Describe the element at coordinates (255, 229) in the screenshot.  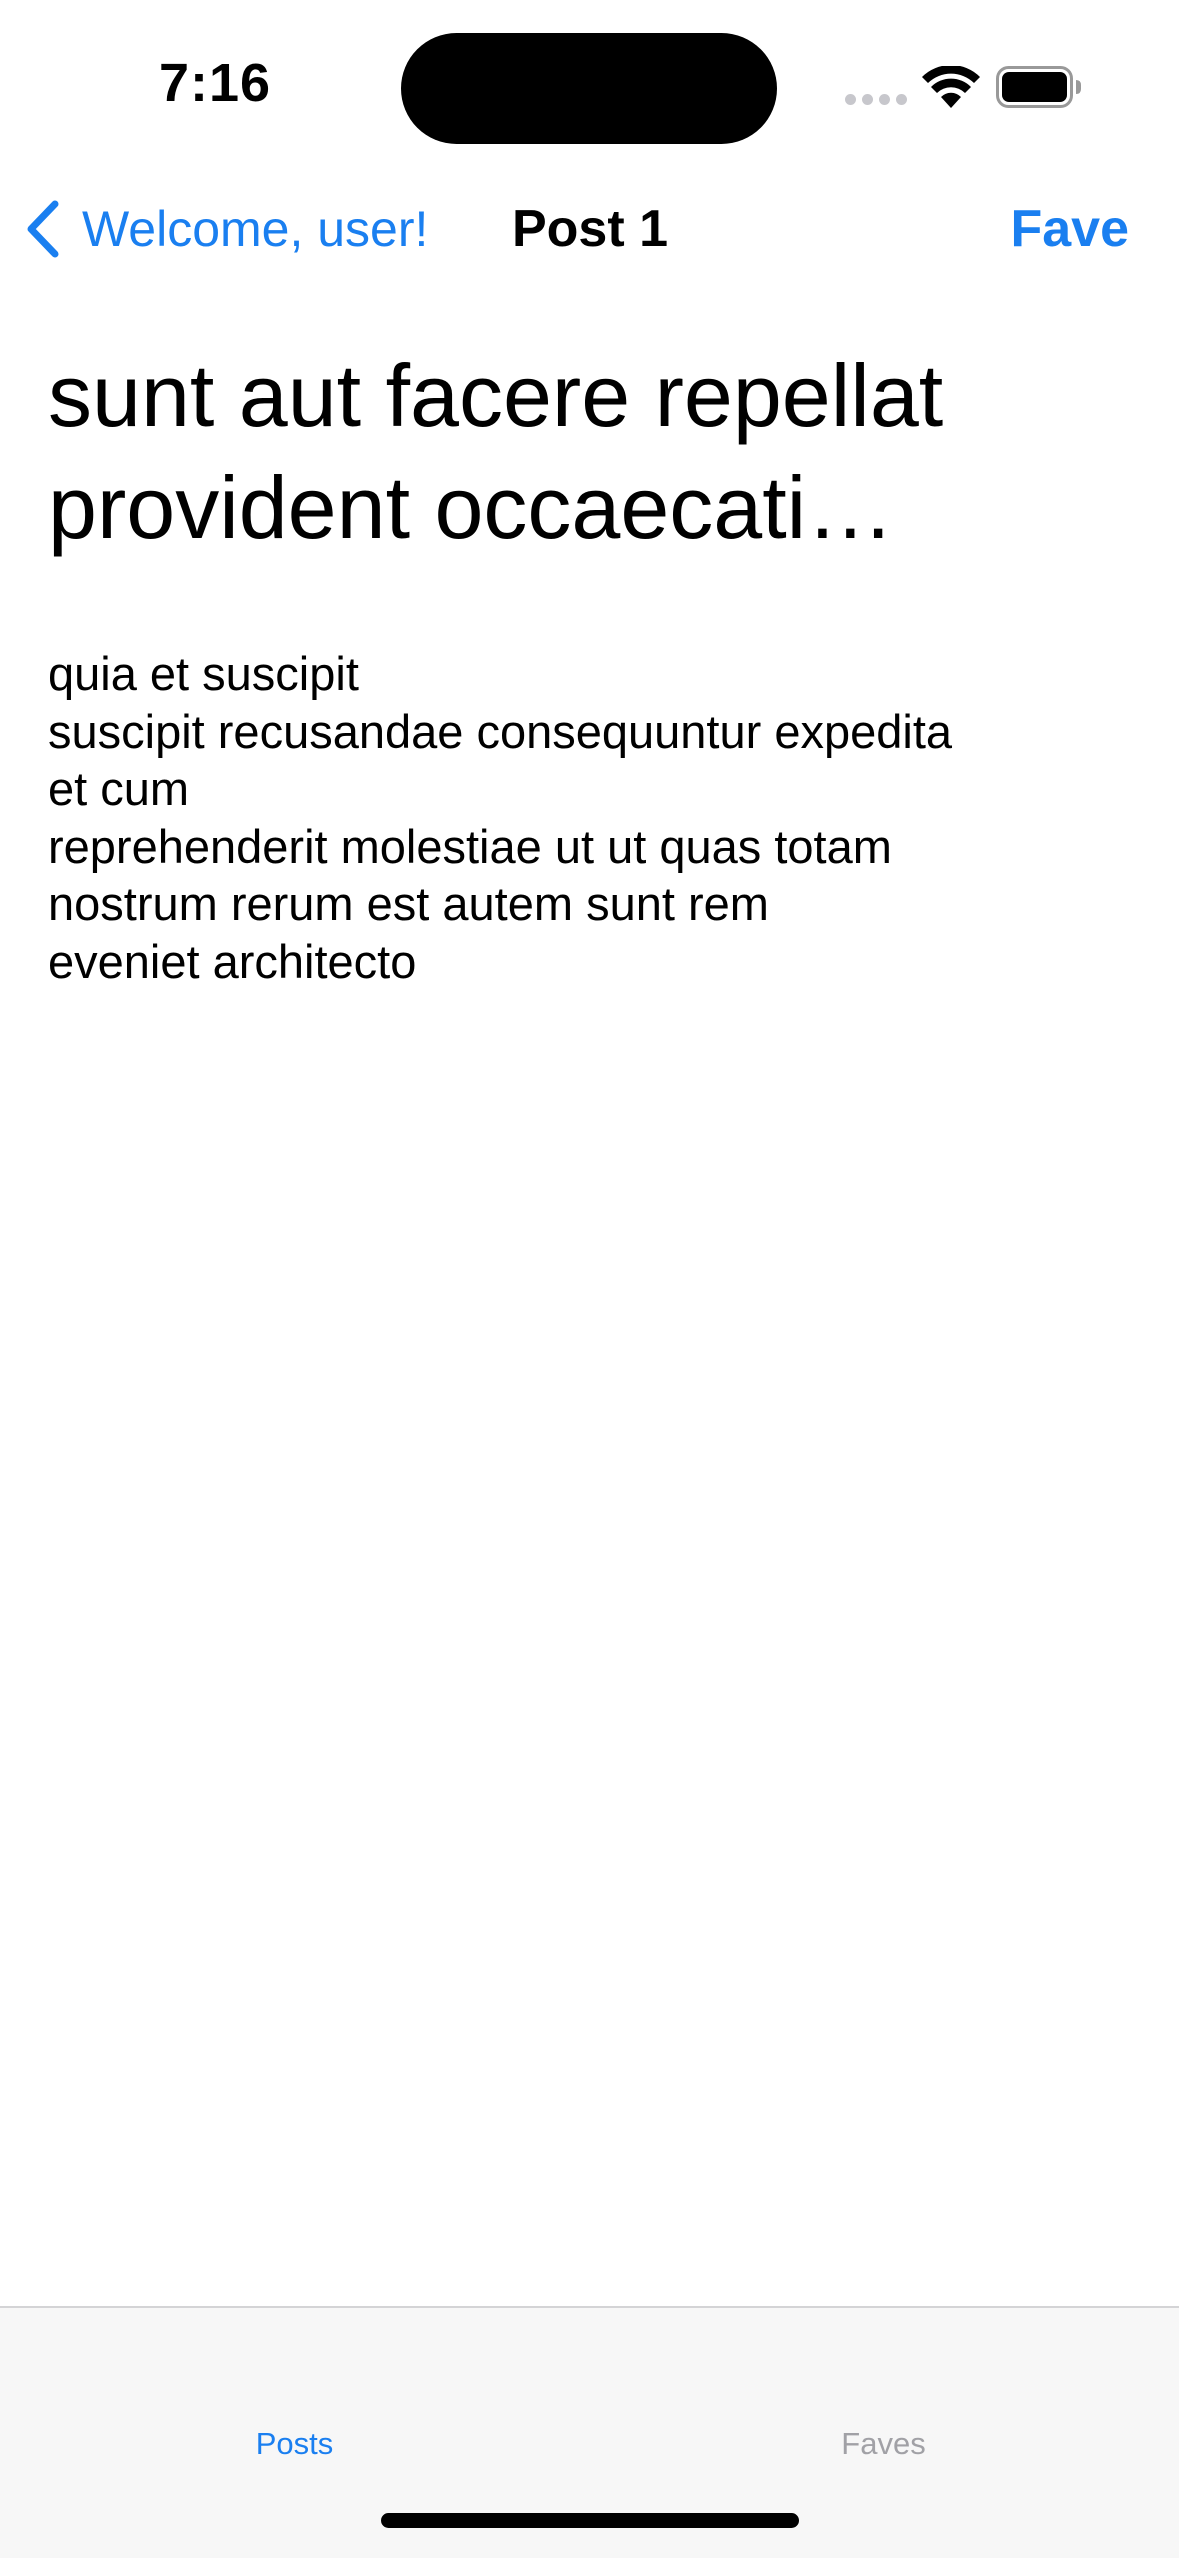
I see `back-label: Welcome, user!` at that location.